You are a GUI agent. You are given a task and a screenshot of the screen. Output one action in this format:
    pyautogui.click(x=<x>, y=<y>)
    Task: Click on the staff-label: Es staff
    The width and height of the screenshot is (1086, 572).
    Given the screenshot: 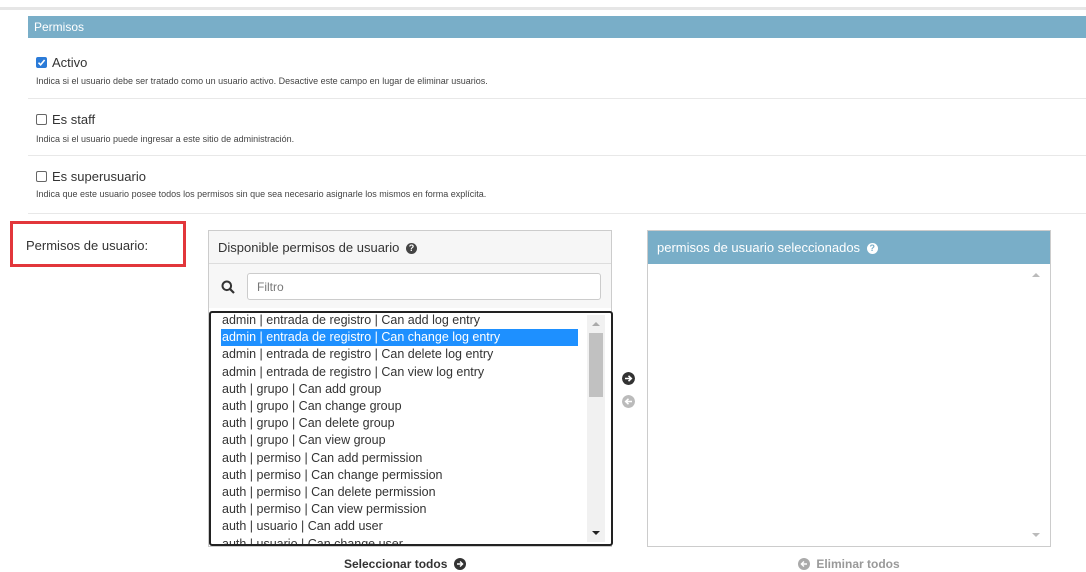 What is the action you would take?
    pyautogui.click(x=74, y=119)
    